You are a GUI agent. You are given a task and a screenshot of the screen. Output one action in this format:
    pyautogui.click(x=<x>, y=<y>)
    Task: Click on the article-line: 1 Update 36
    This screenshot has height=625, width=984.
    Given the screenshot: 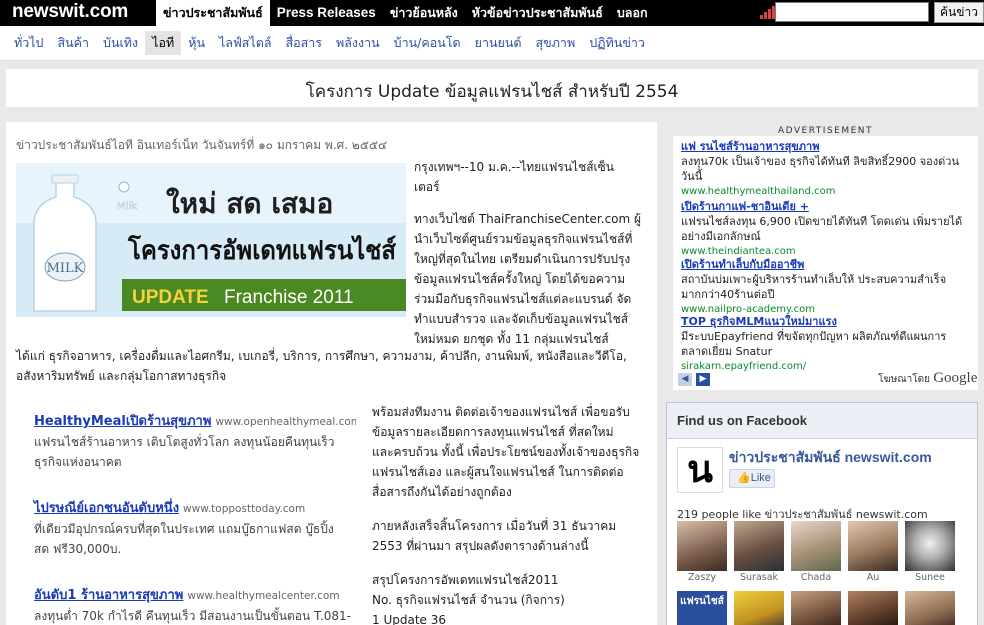 What is the action you would take?
    pyautogui.click(x=409, y=619)
    